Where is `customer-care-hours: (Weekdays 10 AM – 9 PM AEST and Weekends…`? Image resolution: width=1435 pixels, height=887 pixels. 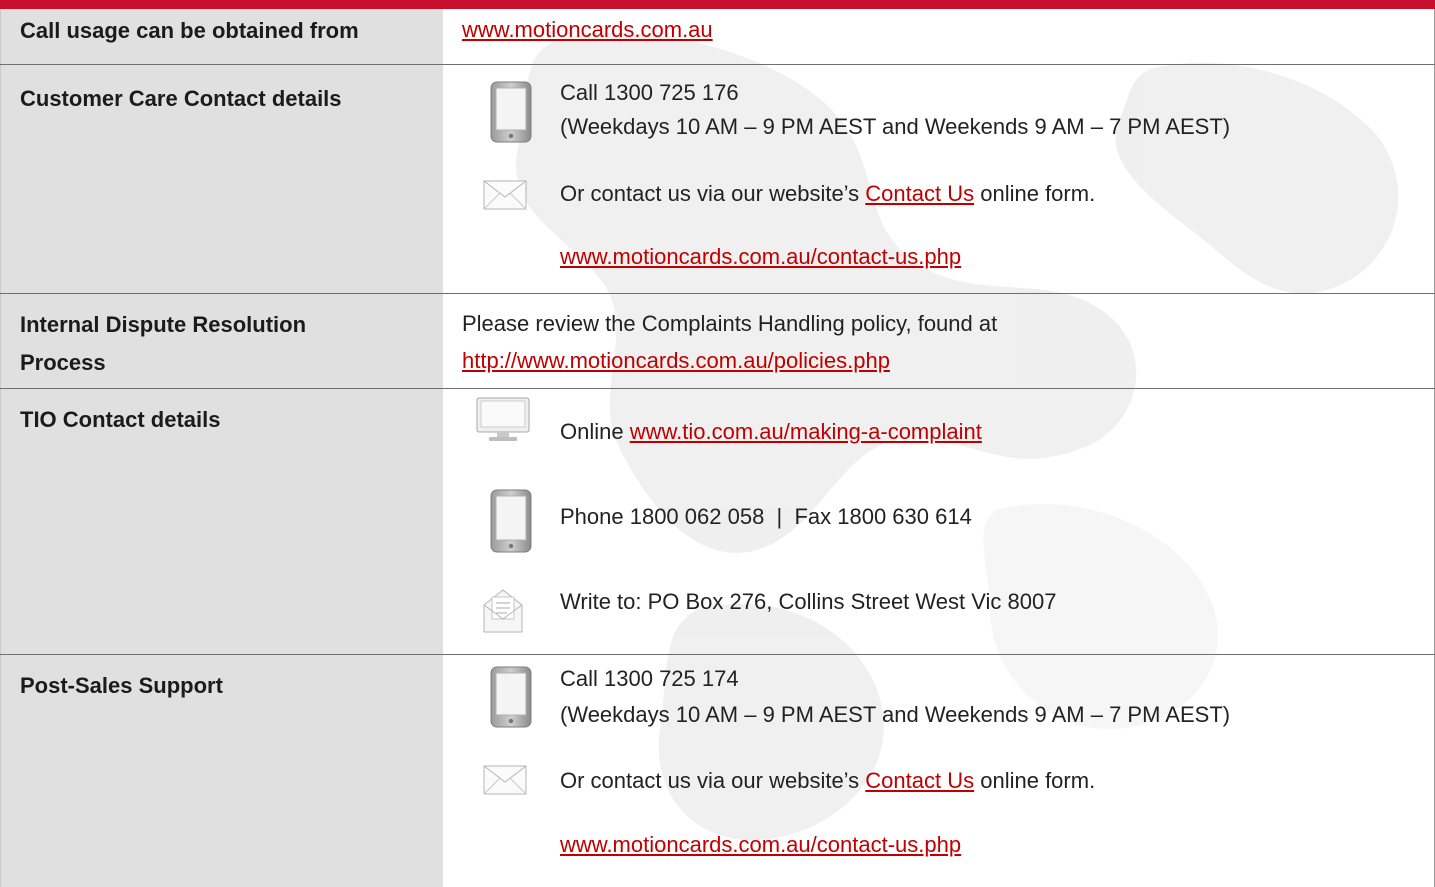
customer-care-hours: (Weekdays 10 AM – 9 PM AEST and Weekends… is located at coordinates (895, 126).